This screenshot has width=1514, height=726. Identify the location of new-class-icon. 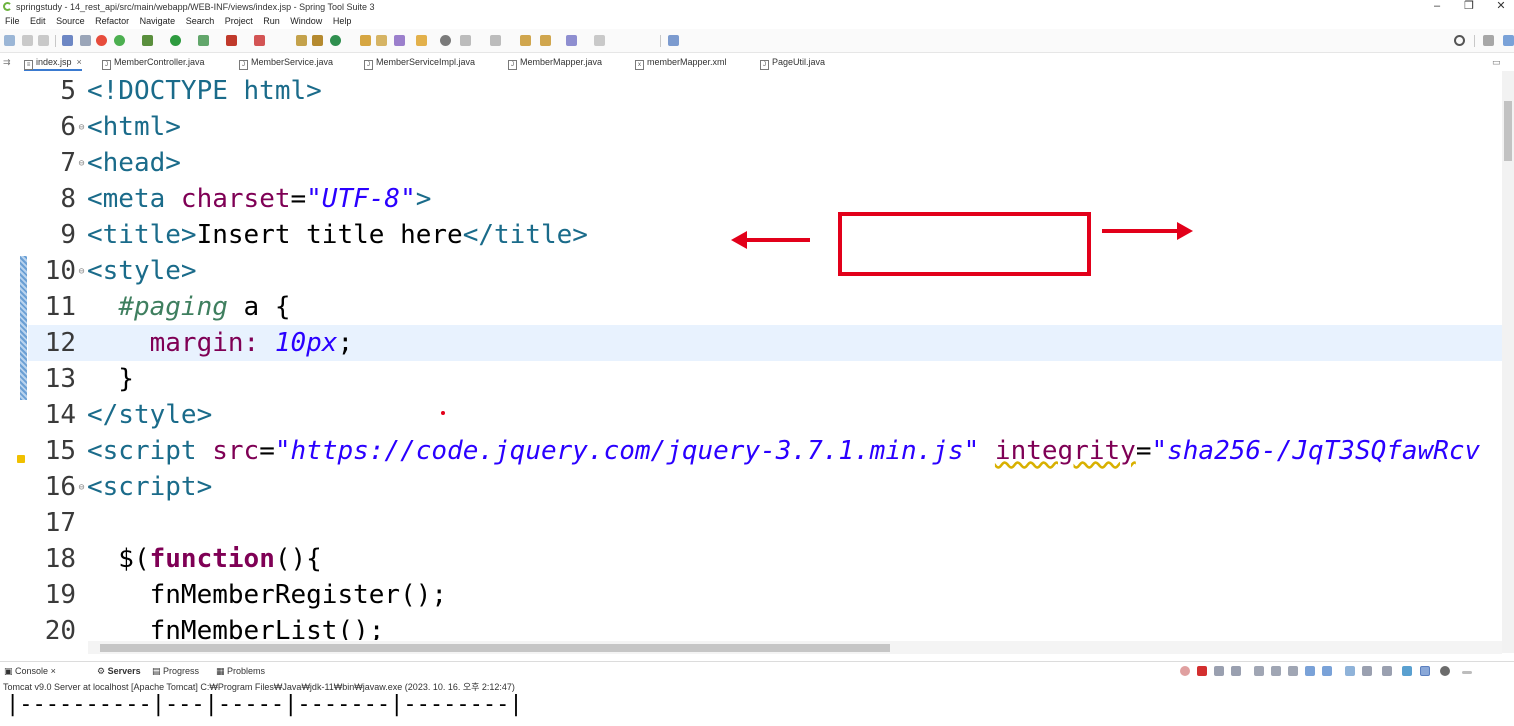
(335, 40).